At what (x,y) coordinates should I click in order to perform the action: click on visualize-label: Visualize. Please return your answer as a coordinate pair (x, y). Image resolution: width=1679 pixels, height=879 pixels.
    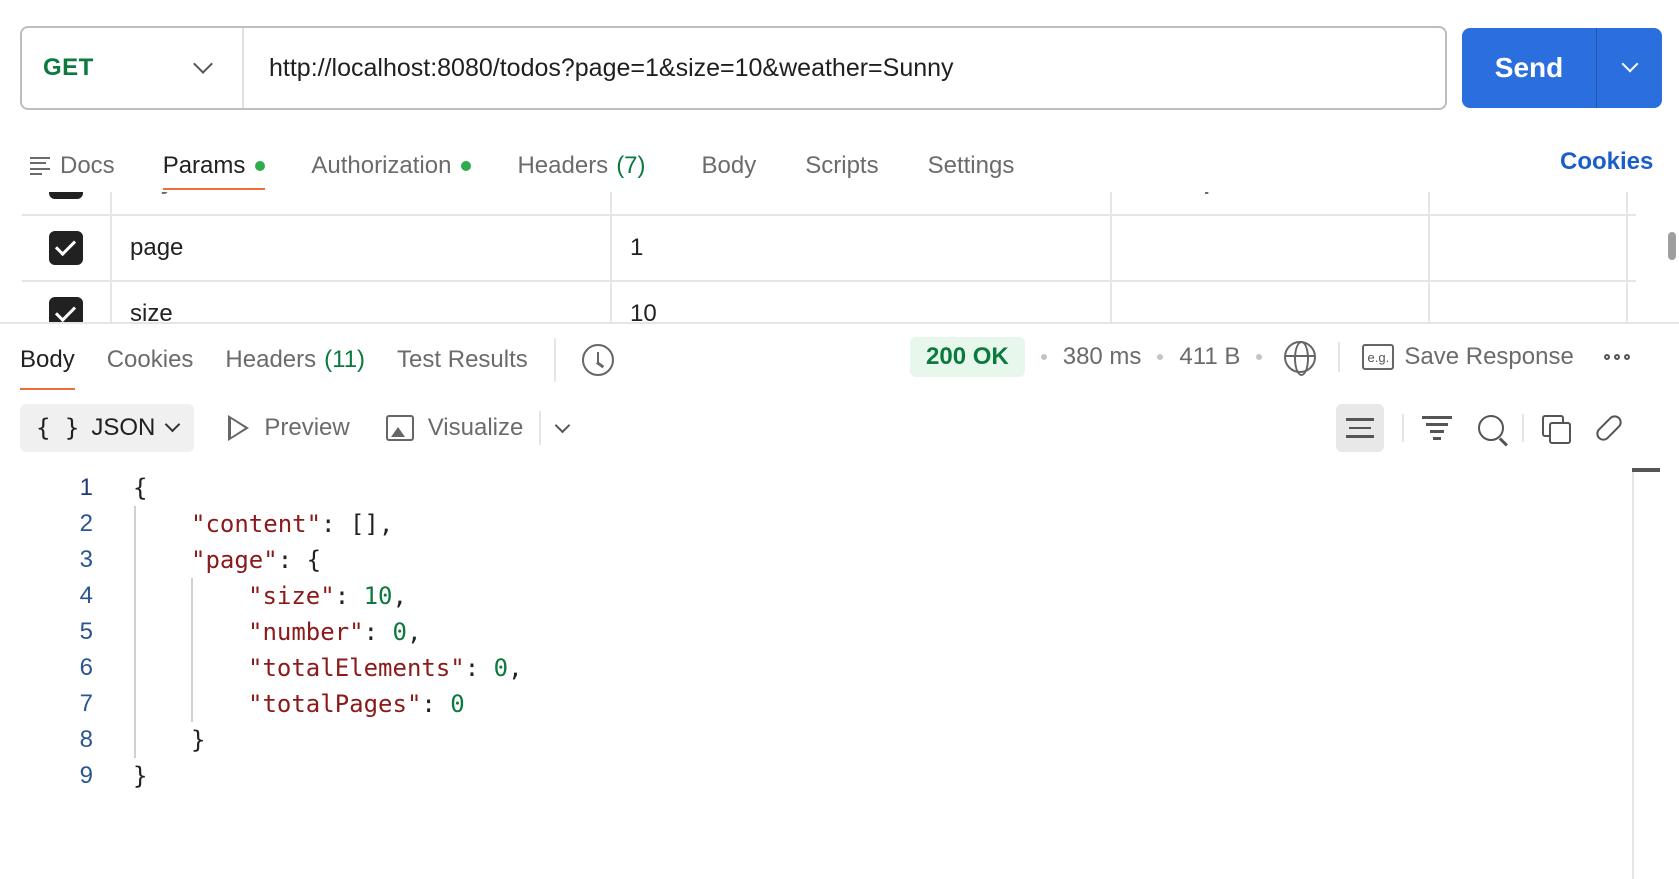
    Looking at the image, I should click on (475, 427).